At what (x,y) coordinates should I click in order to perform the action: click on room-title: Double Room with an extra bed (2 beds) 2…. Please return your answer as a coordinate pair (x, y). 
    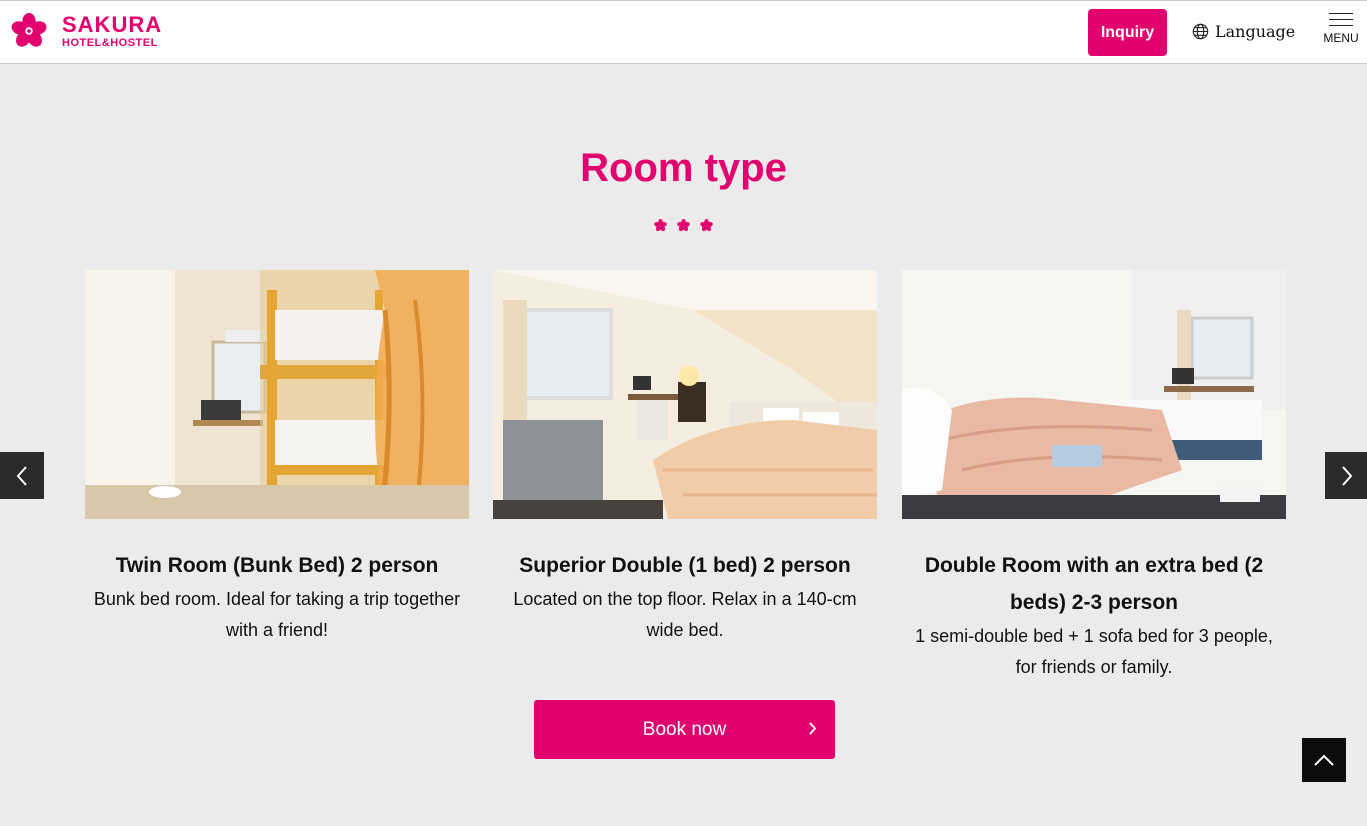
    Looking at the image, I should click on (1094, 584).